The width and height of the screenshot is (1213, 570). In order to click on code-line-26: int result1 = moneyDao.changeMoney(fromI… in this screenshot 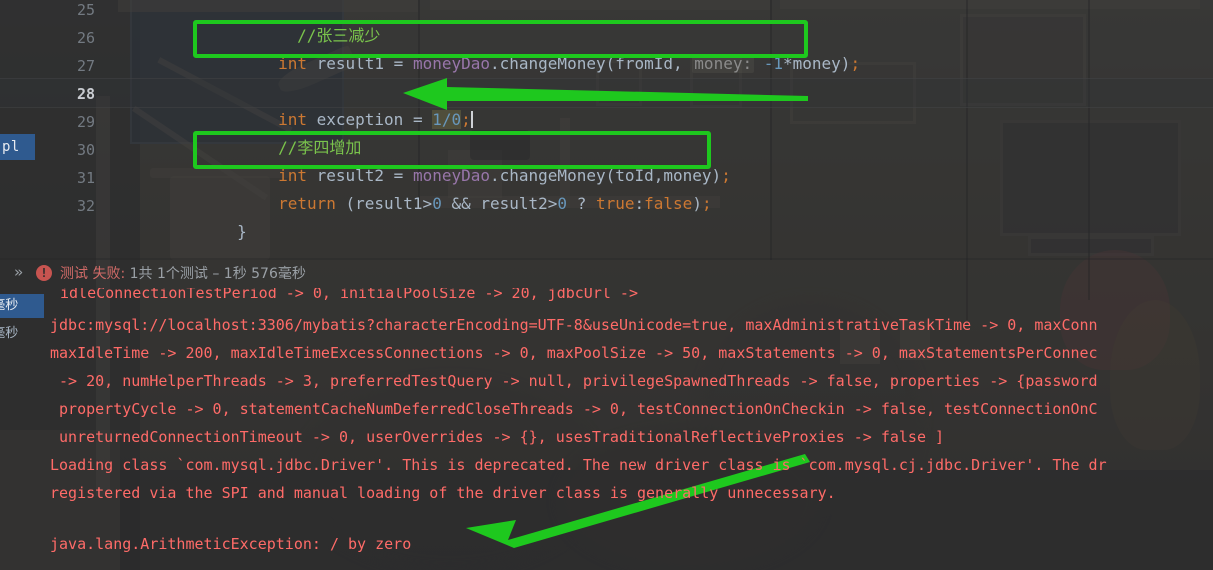, I will do `click(530, 47)`.